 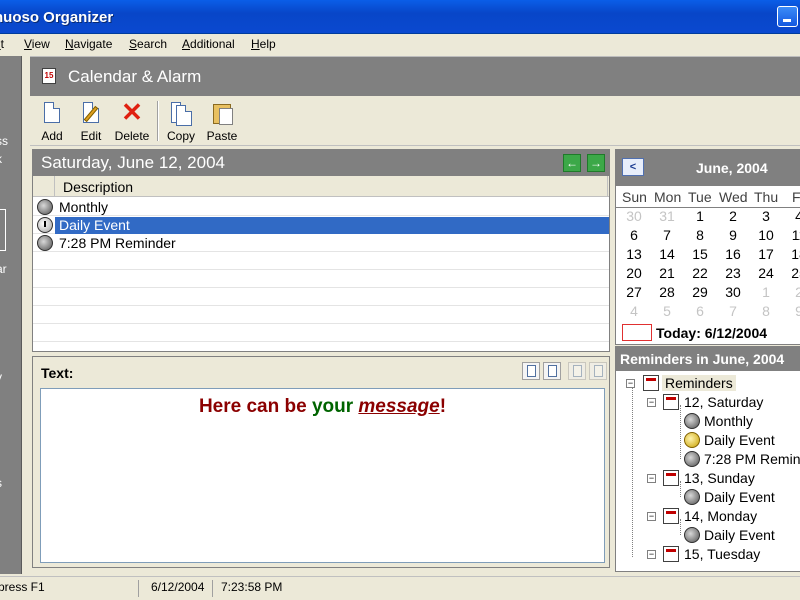 I want to click on delete-x-icon: ✕, so click(x=132, y=112).